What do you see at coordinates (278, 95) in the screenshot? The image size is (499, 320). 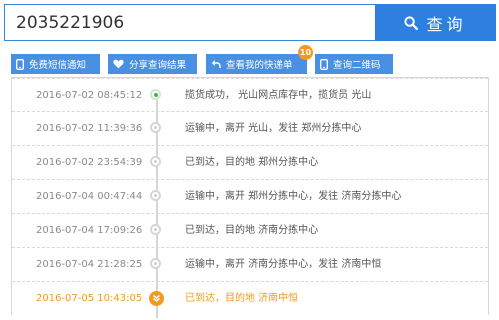 I see `timeline-desc: 揽货成功， 光山网点库存中，揽货员 光山` at bounding box center [278, 95].